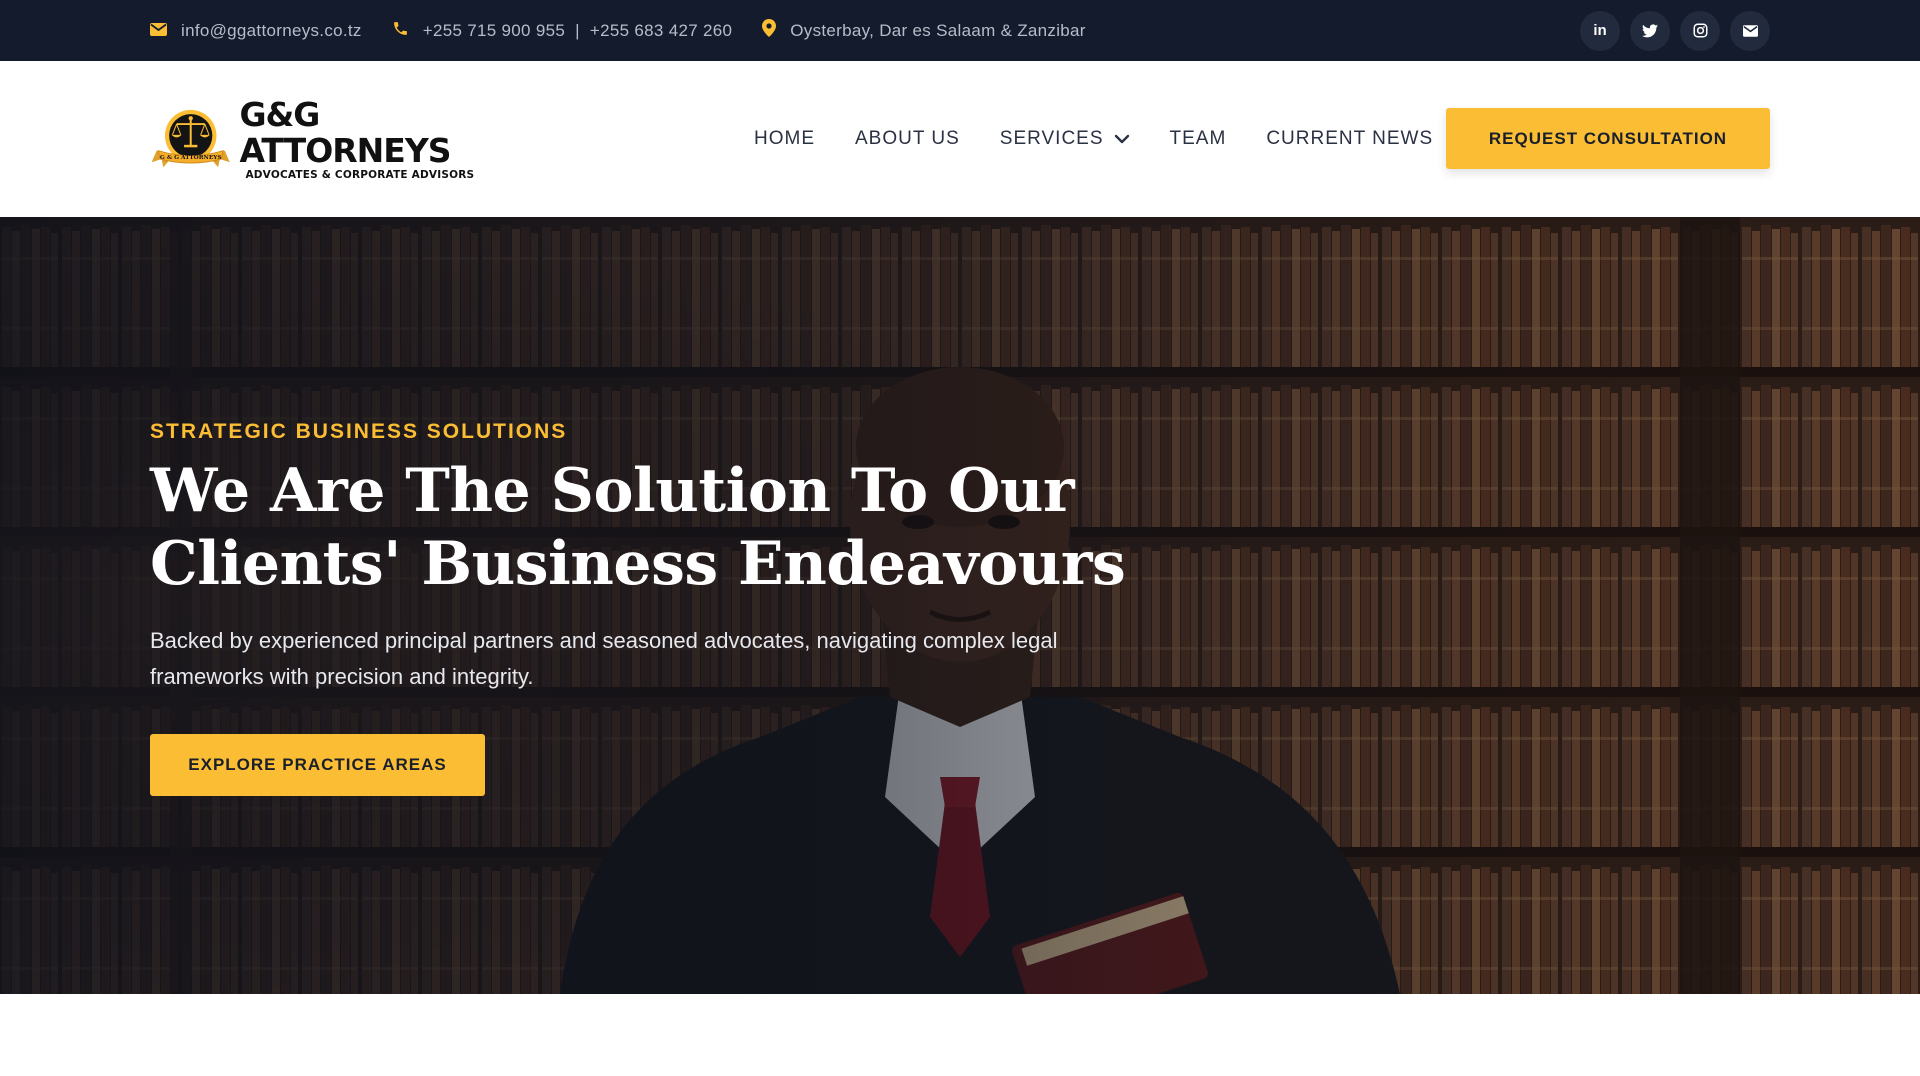 This screenshot has height=1076, width=1920. I want to click on contact-email-text: info@ggattorneys.co.tz, so click(271, 30).